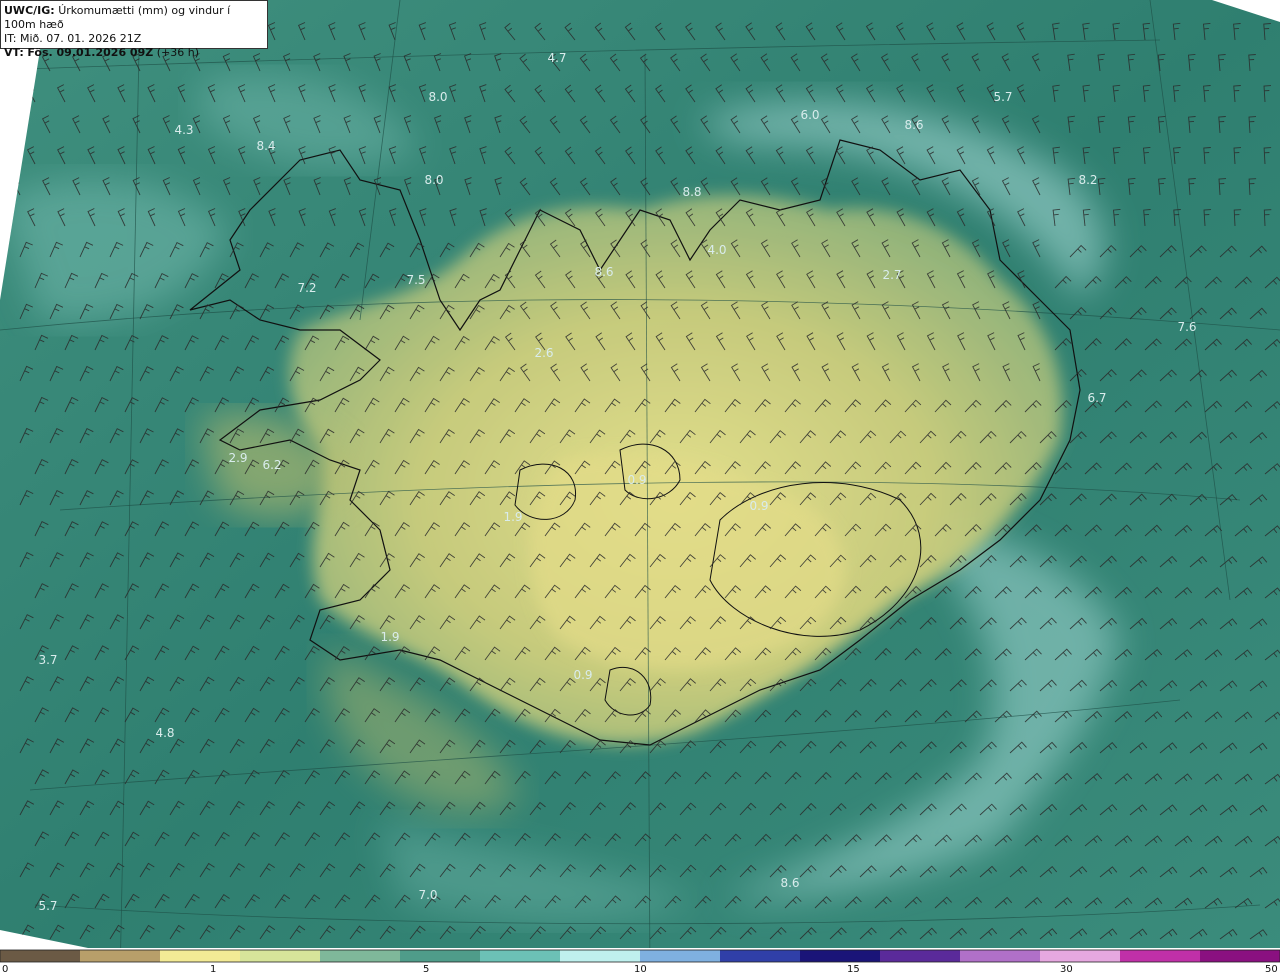 This screenshot has height=978, width=1280. I want to click on colorbar-tick: 10, so click(640, 969).